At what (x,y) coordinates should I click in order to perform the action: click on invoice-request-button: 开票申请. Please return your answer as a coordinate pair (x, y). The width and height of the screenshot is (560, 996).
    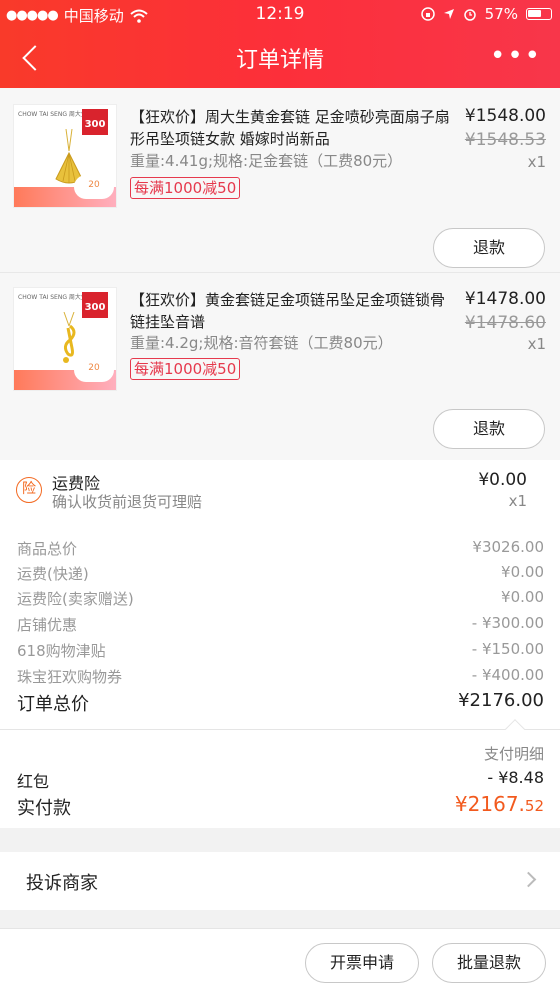
    Looking at the image, I should click on (362, 963).